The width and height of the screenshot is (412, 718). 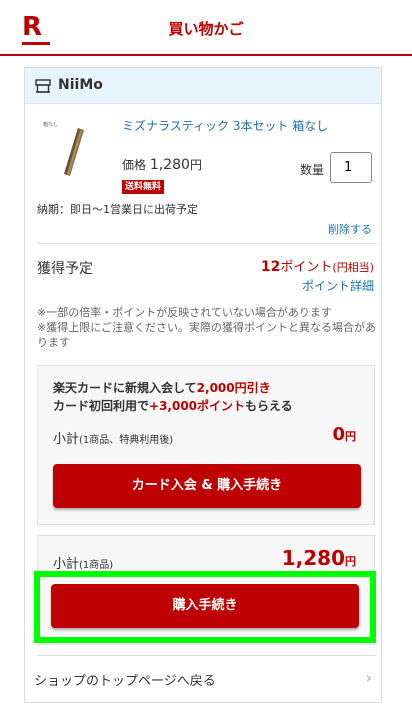 I want to click on price-unit: 円, so click(x=195, y=165).